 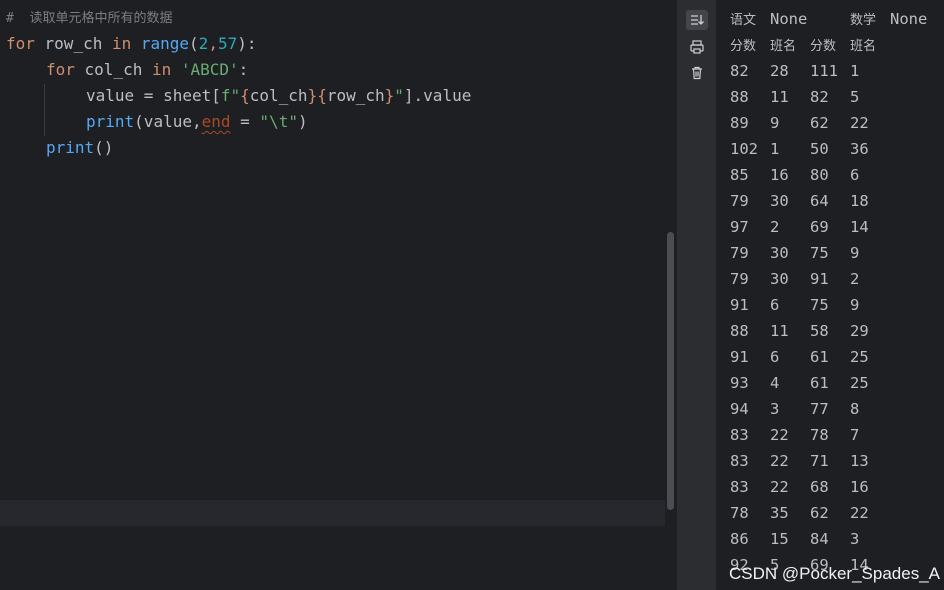 I want to click on output-cell: 62, so click(x=819, y=123).